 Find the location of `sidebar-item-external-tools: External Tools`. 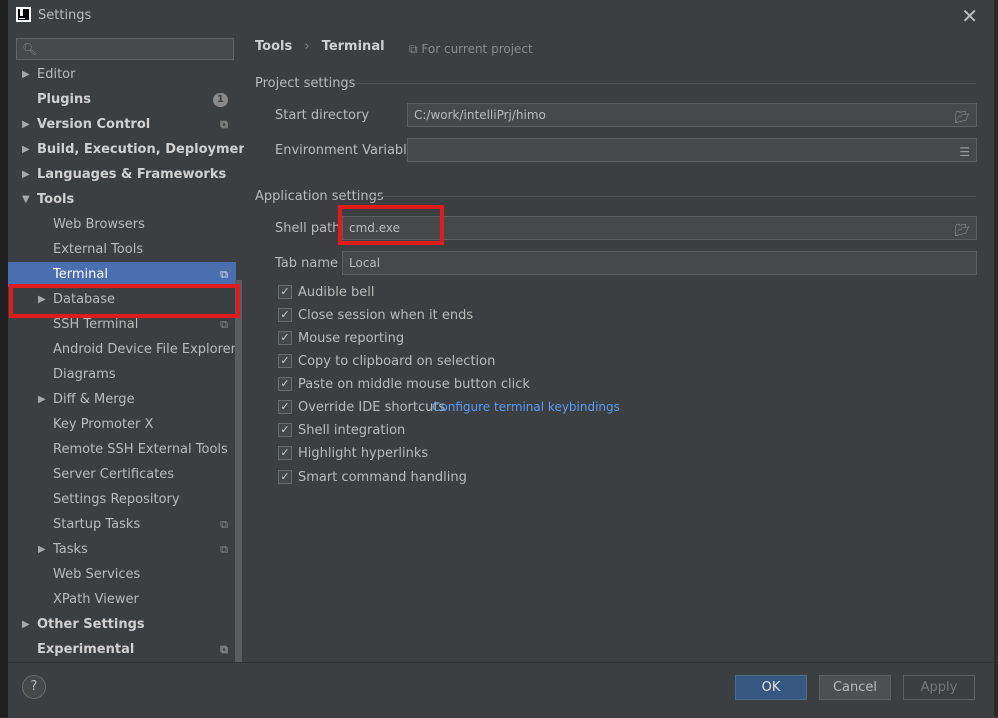

sidebar-item-external-tools: External Tools is located at coordinates (122, 249).